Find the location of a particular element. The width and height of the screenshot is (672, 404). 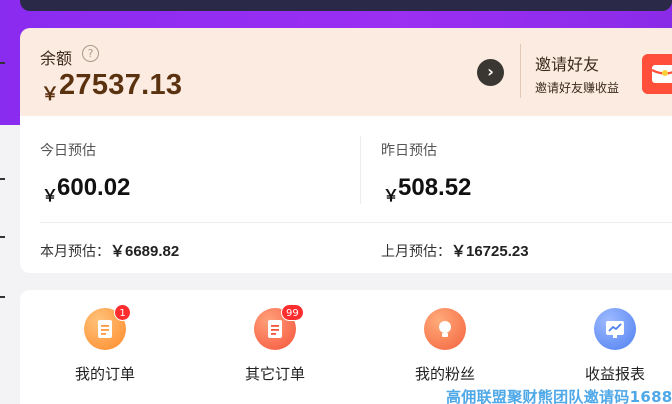

today-estimate-currency: ￥ is located at coordinates (50, 195).